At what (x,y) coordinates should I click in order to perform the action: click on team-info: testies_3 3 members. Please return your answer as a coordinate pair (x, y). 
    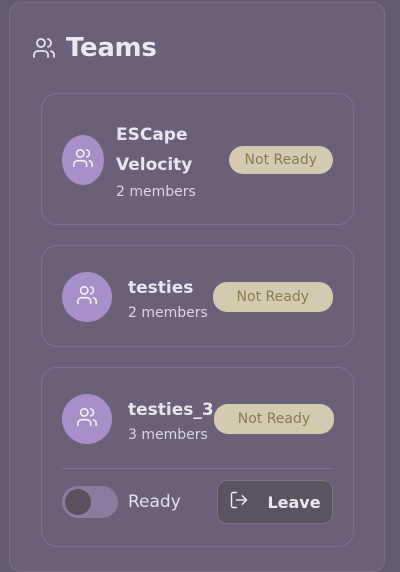
    Looking at the image, I should click on (171, 419).